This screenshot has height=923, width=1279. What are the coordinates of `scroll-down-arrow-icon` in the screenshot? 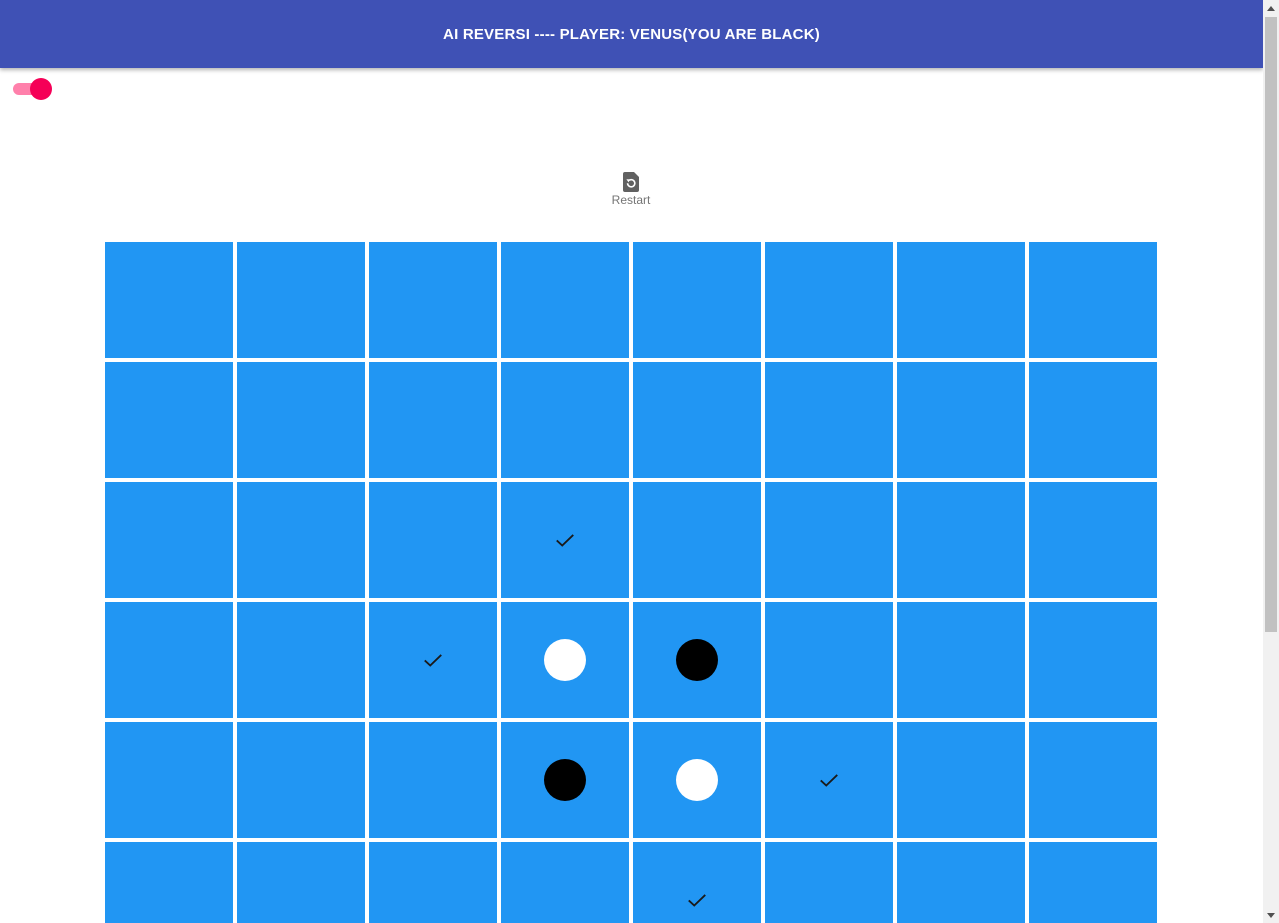 It's located at (1271, 915).